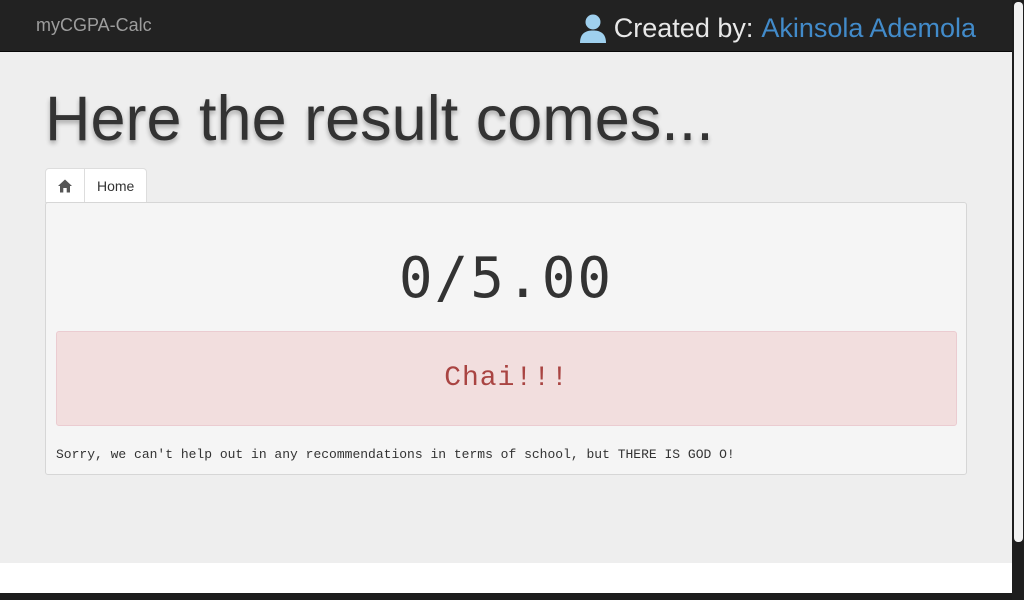  What do you see at coordinates (506, 26) in the screenshot?
I see `navbar: myCGPA-Calc Created by: Akinsola Ademola` at bounding box center [506, 26].